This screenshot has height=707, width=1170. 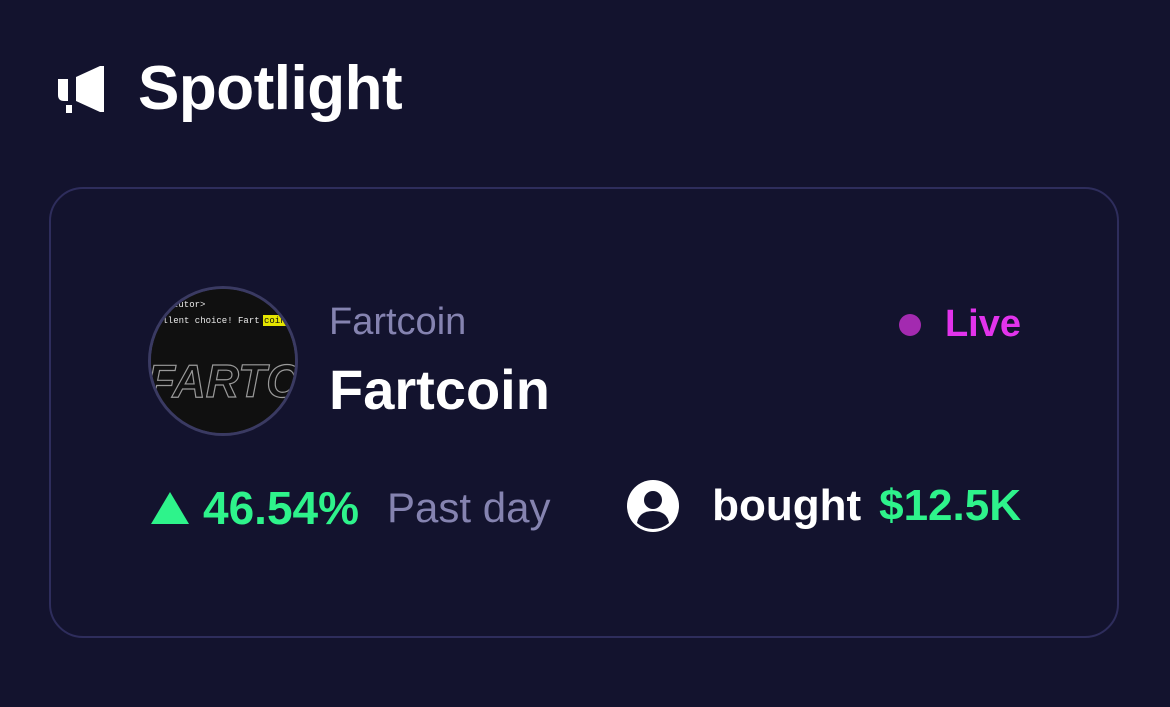 What do you see at coordinates (982, 324) in the screenshot?
I see `live-status-text: Live` at bounding box center [982, 324].